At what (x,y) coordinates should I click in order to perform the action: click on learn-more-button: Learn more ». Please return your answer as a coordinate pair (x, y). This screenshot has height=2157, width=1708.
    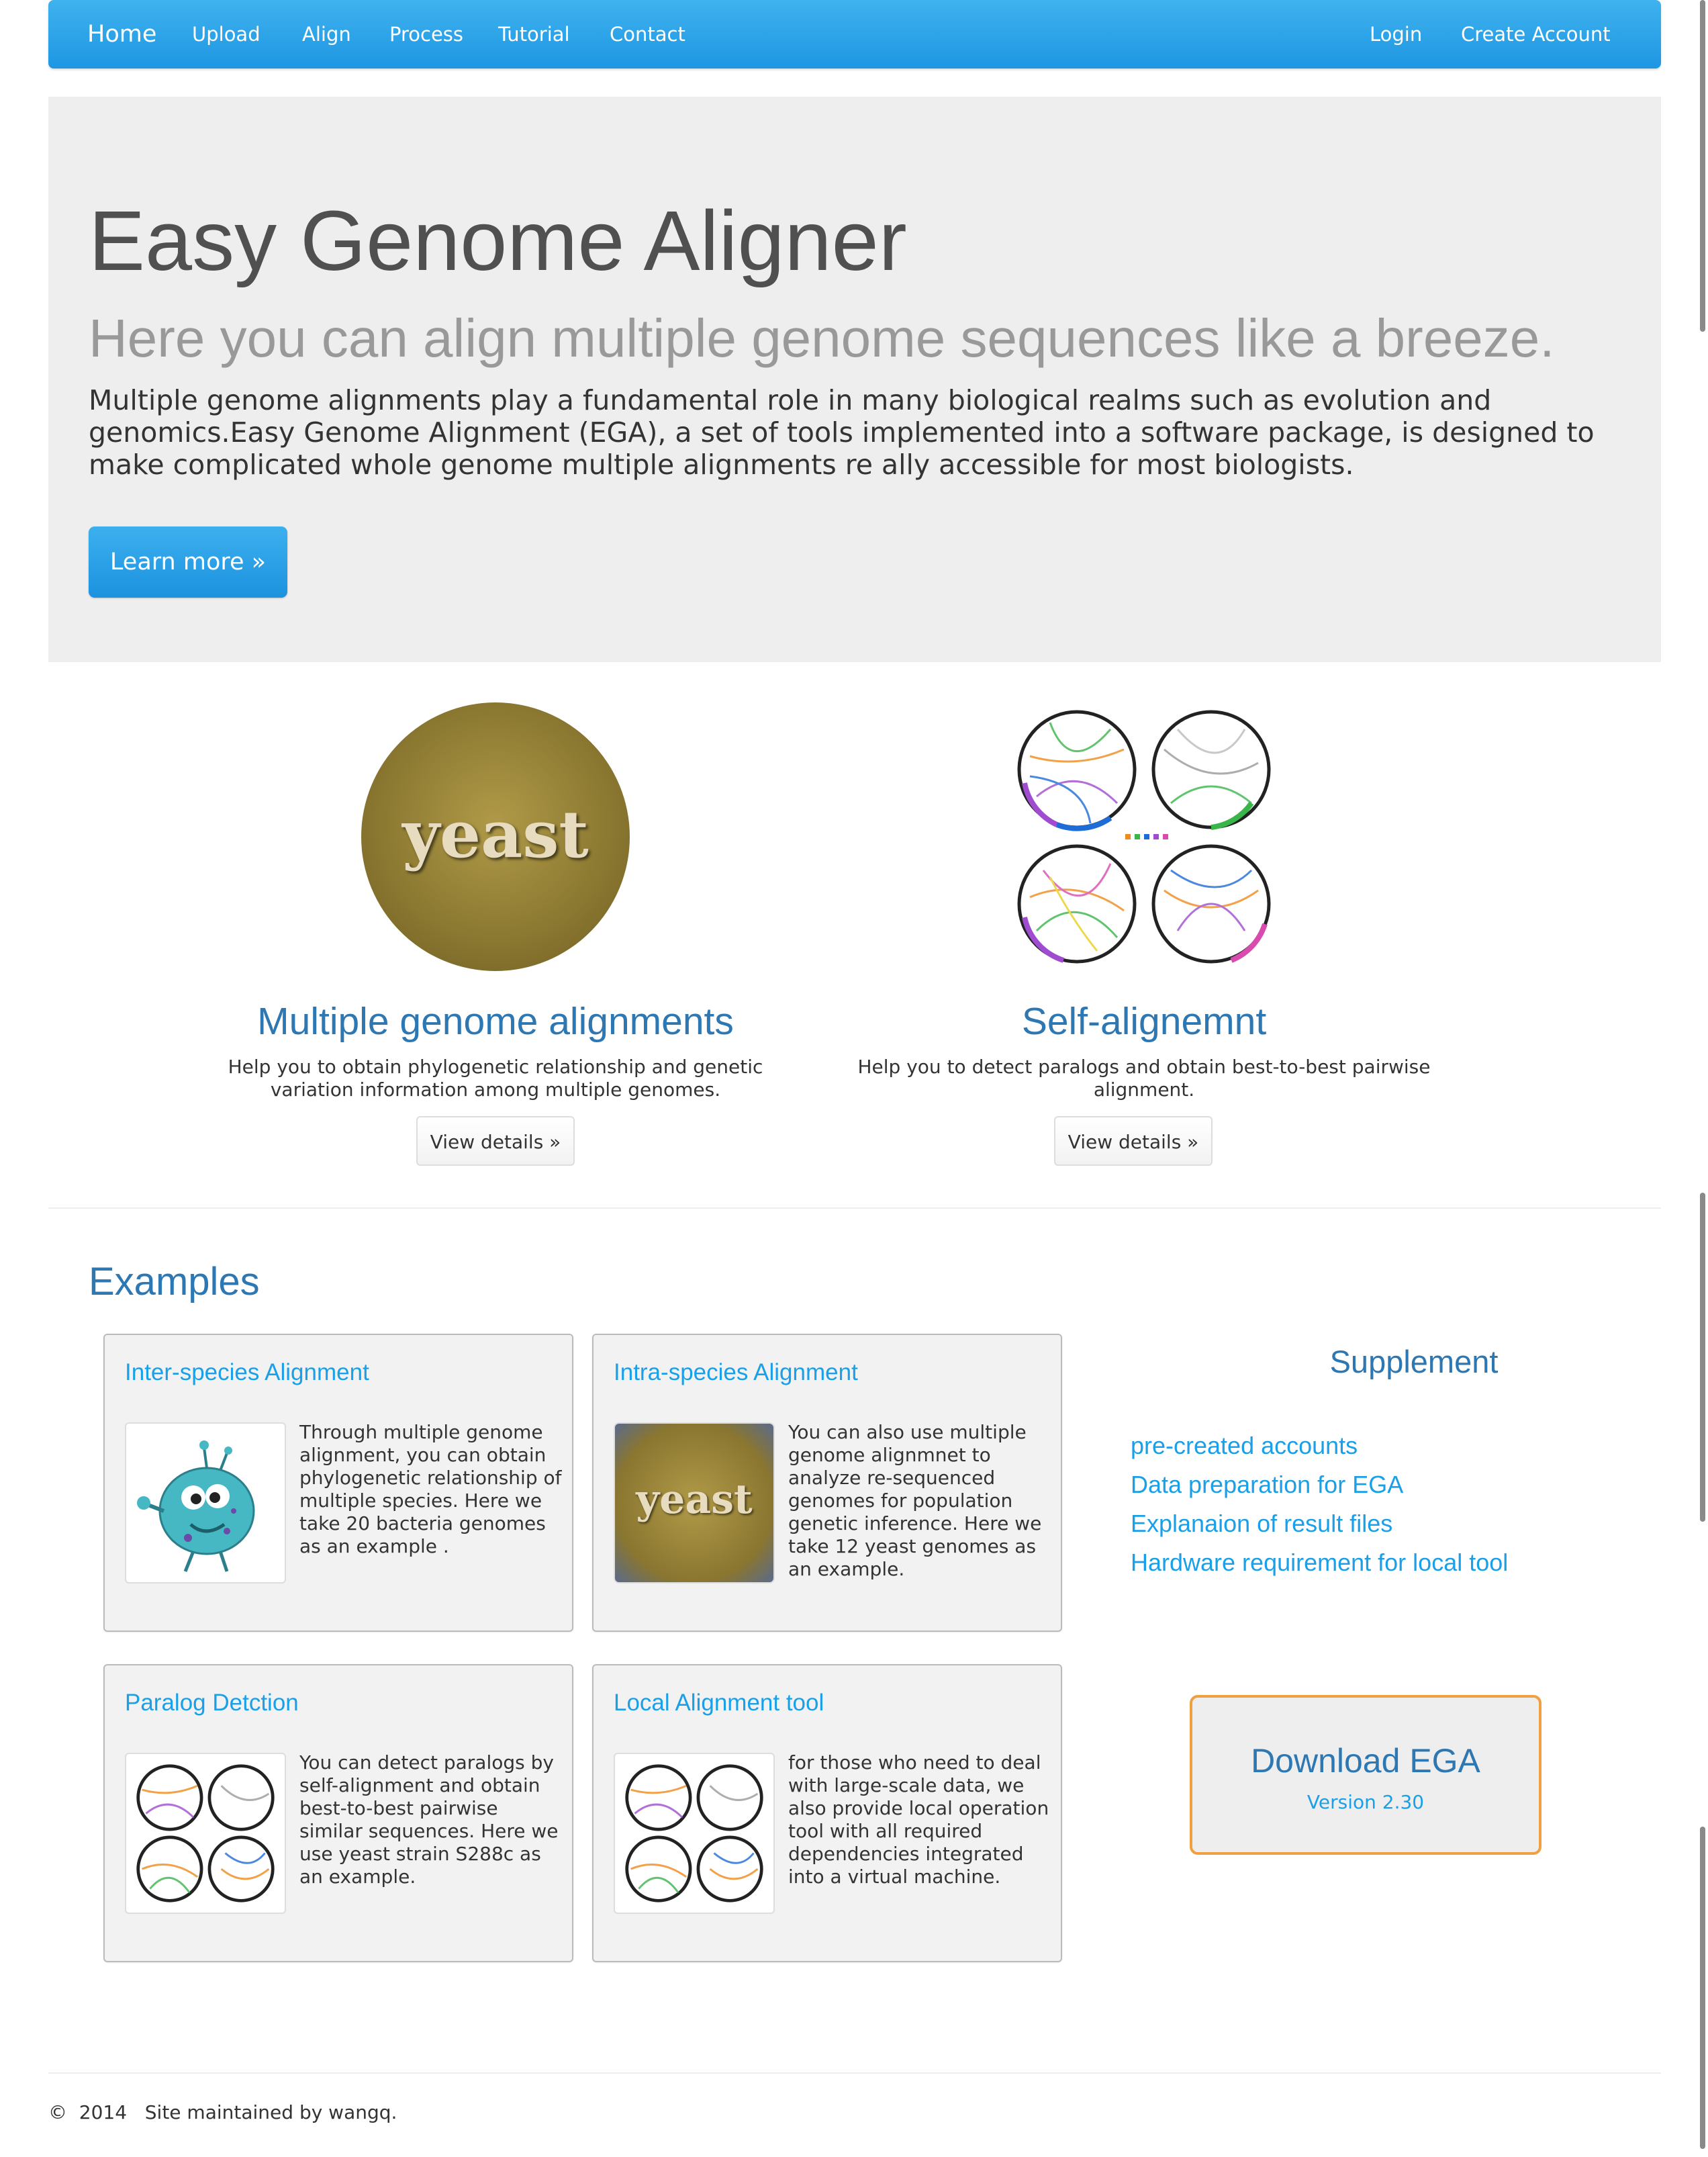
    Looking at the image, I should click on (188, 562).